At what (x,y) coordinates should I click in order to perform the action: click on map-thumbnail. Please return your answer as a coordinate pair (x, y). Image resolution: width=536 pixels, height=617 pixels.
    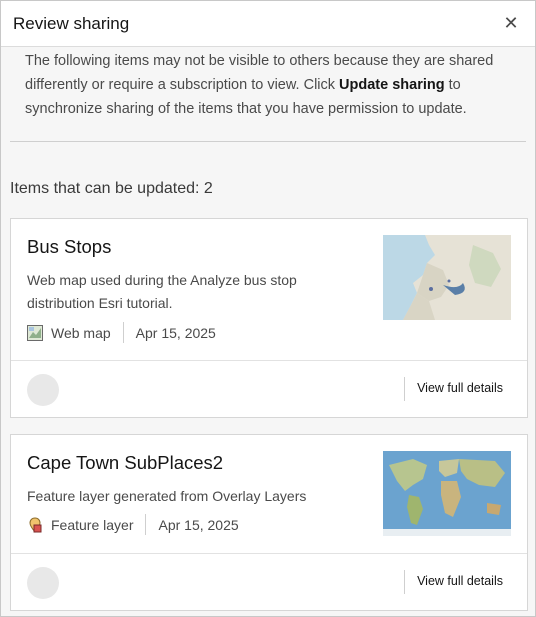
    Looking at the image, I should click on (447, 277).